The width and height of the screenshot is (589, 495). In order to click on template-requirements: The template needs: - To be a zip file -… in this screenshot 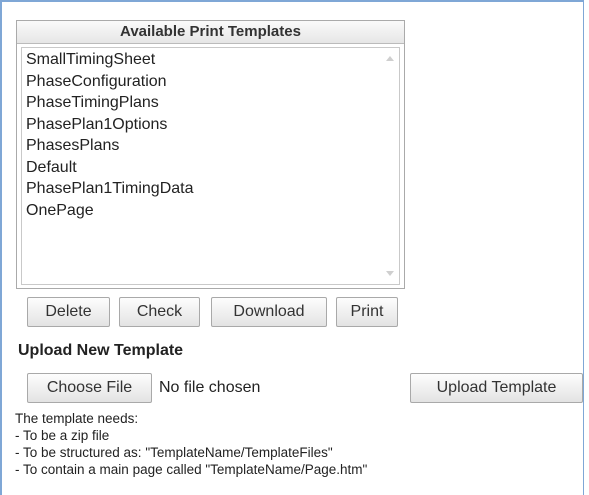, I will do `click(191, 444)`.